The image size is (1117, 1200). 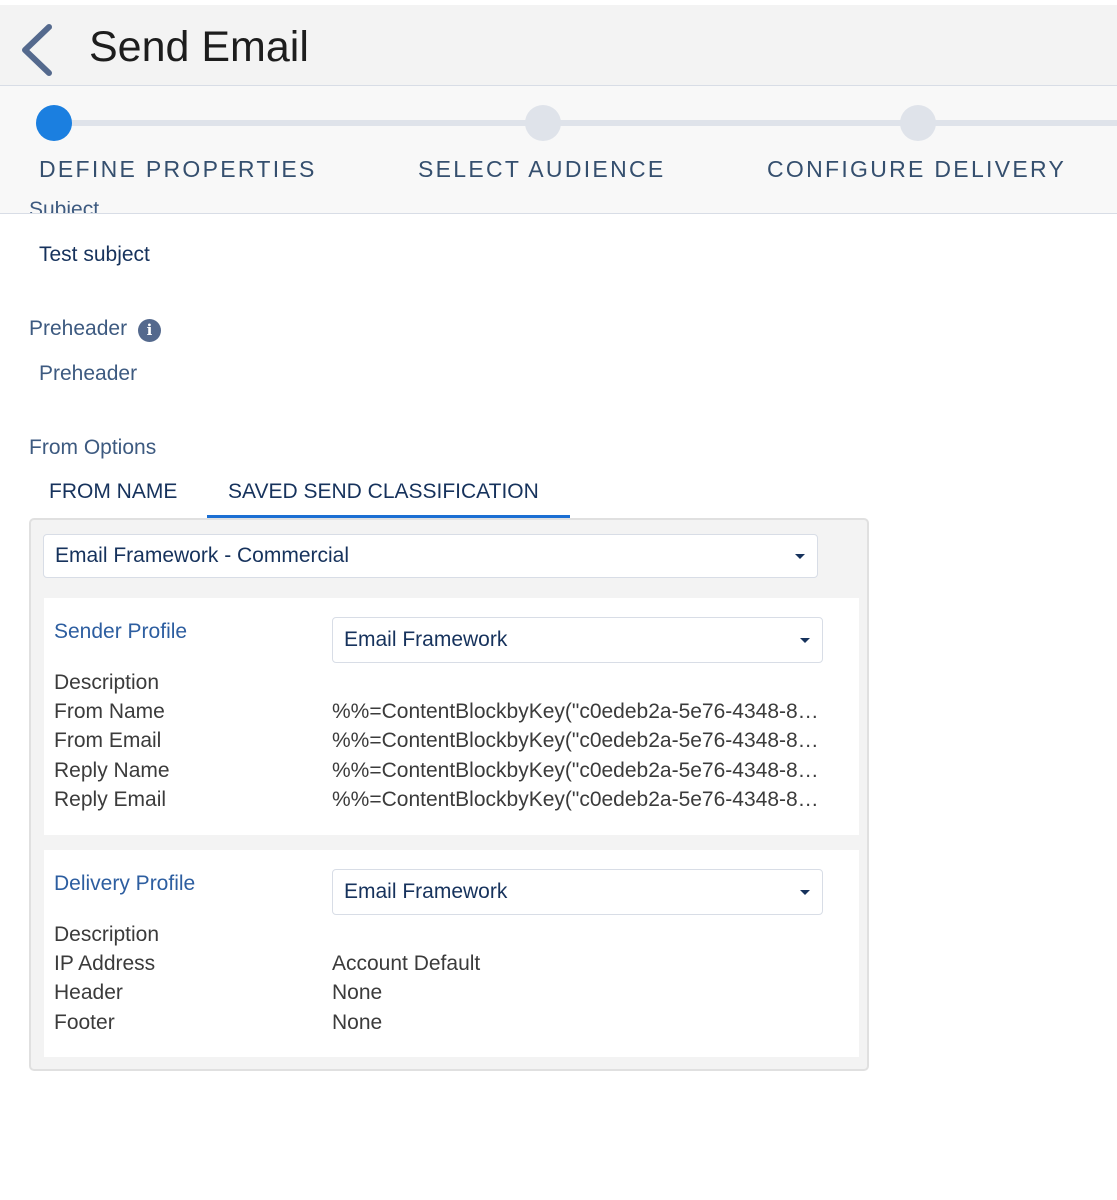 I want to click on step-dot-define-properties, so click(x=54, y=123).